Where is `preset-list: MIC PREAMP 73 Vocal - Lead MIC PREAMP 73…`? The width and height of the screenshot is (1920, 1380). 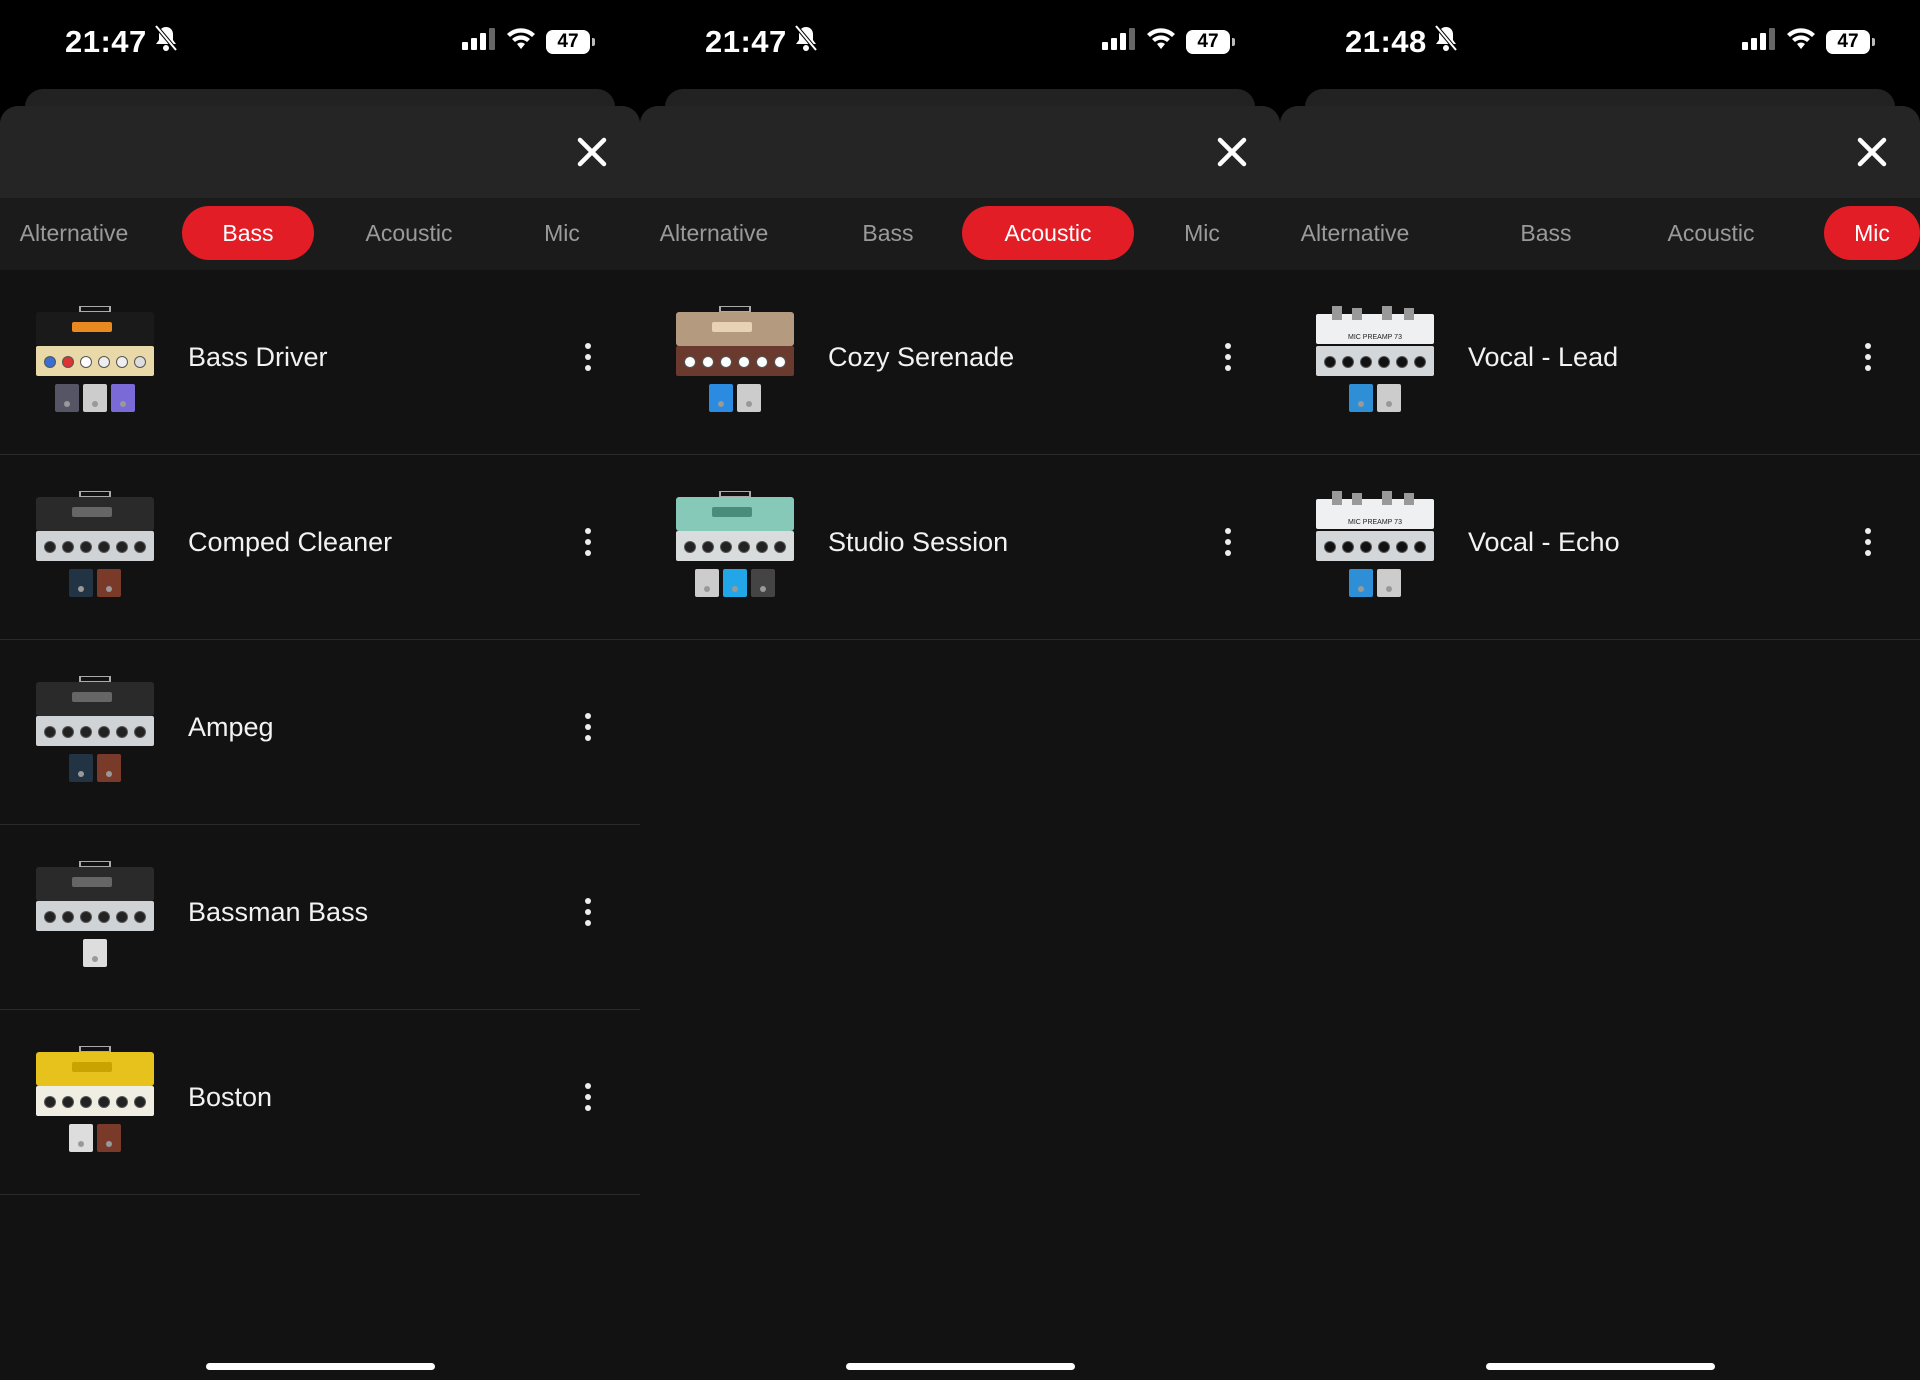 preset-list: MIC PREAMP 73 Vocal - Lead MIC PREAMP 73… is located at coordinates (1600, 455).